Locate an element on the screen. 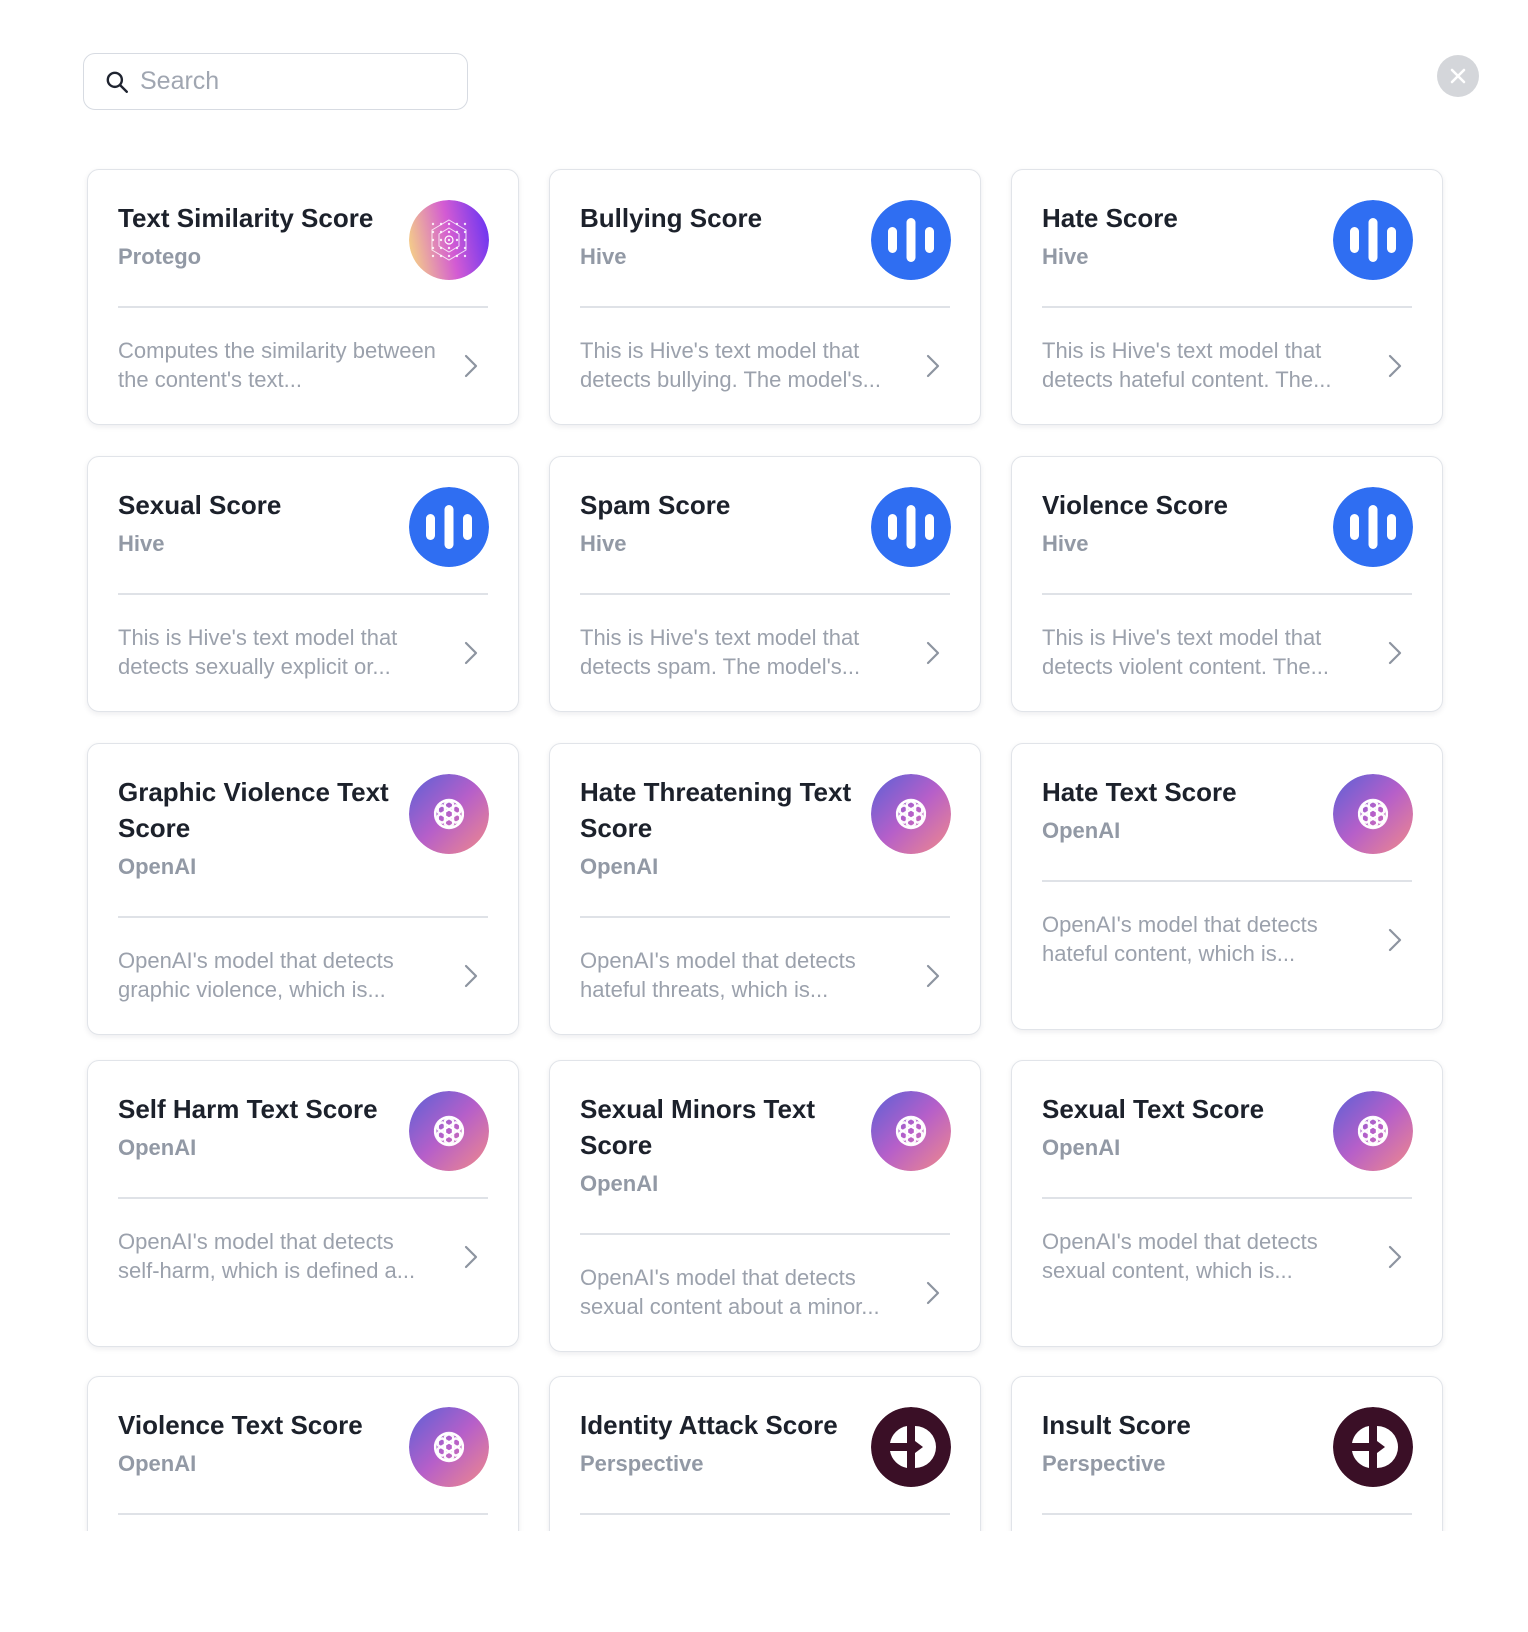 Image resolution: width=1528 pixels, height=1632 pixels. model-card: Insult Score Perspective is located at coordinates (1227, 1453).